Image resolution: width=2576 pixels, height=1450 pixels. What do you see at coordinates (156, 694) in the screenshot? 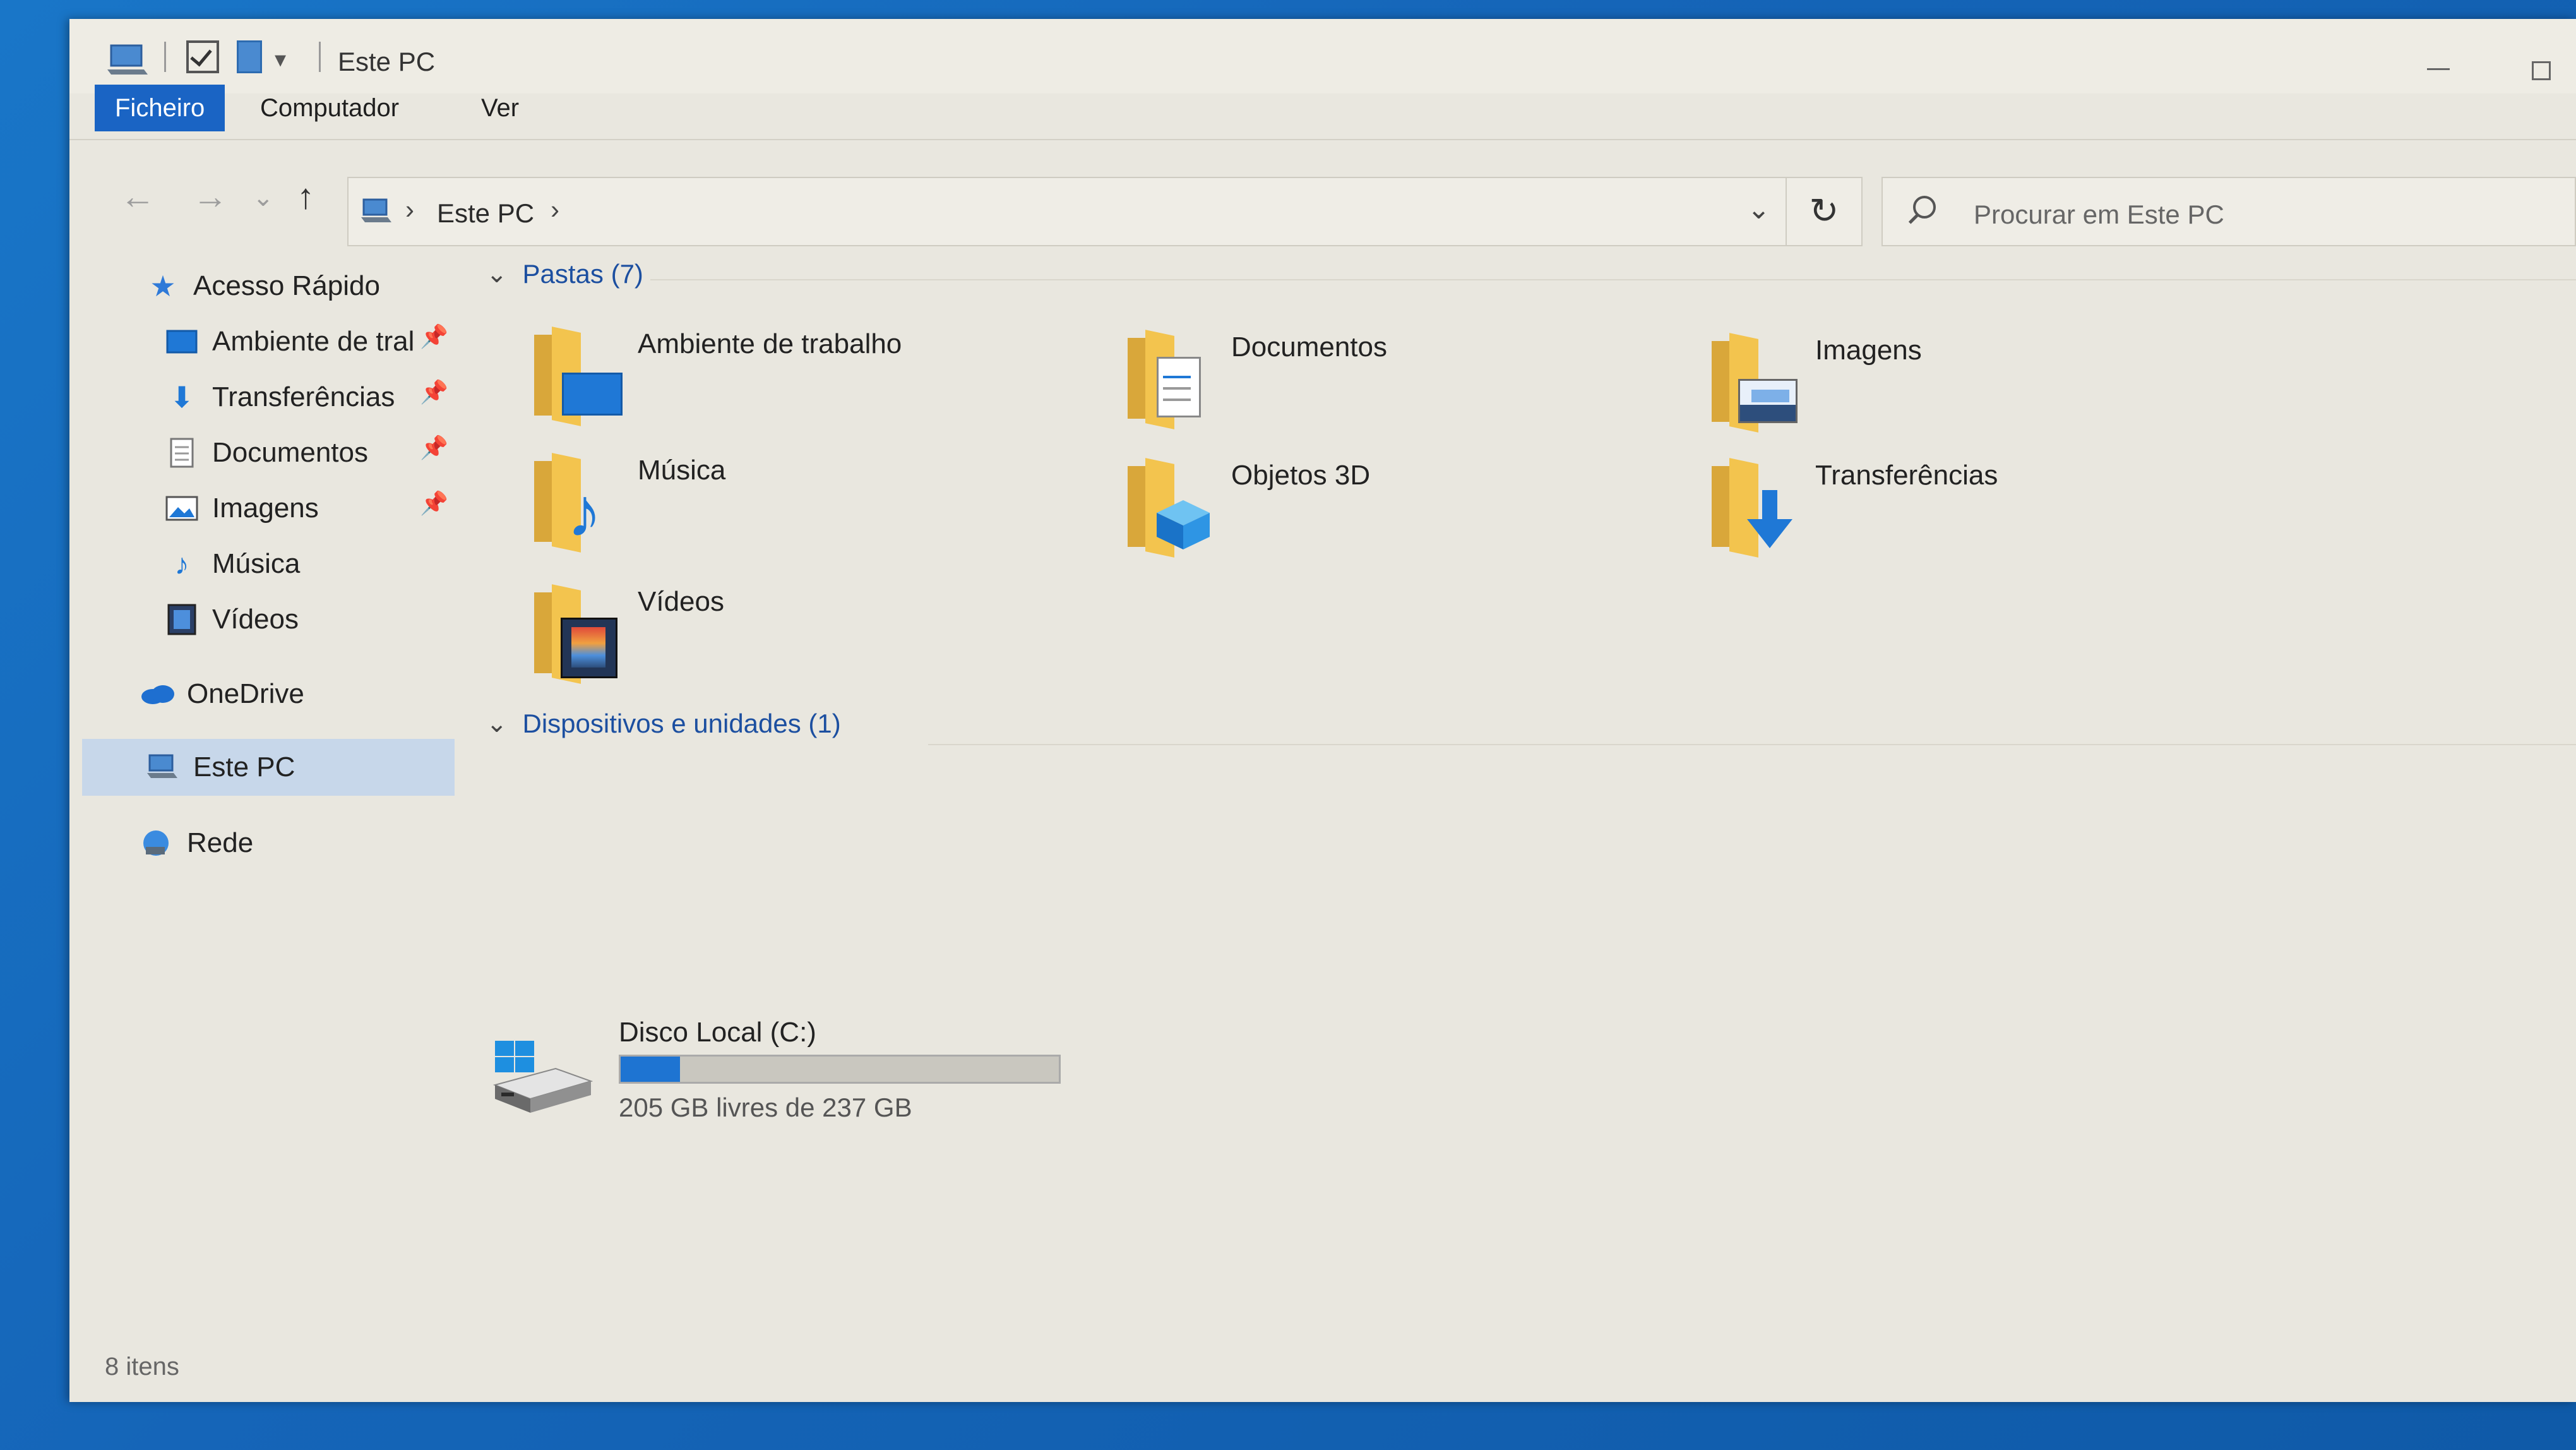
I see `cloud-icon` at bounding box center [156, 694].